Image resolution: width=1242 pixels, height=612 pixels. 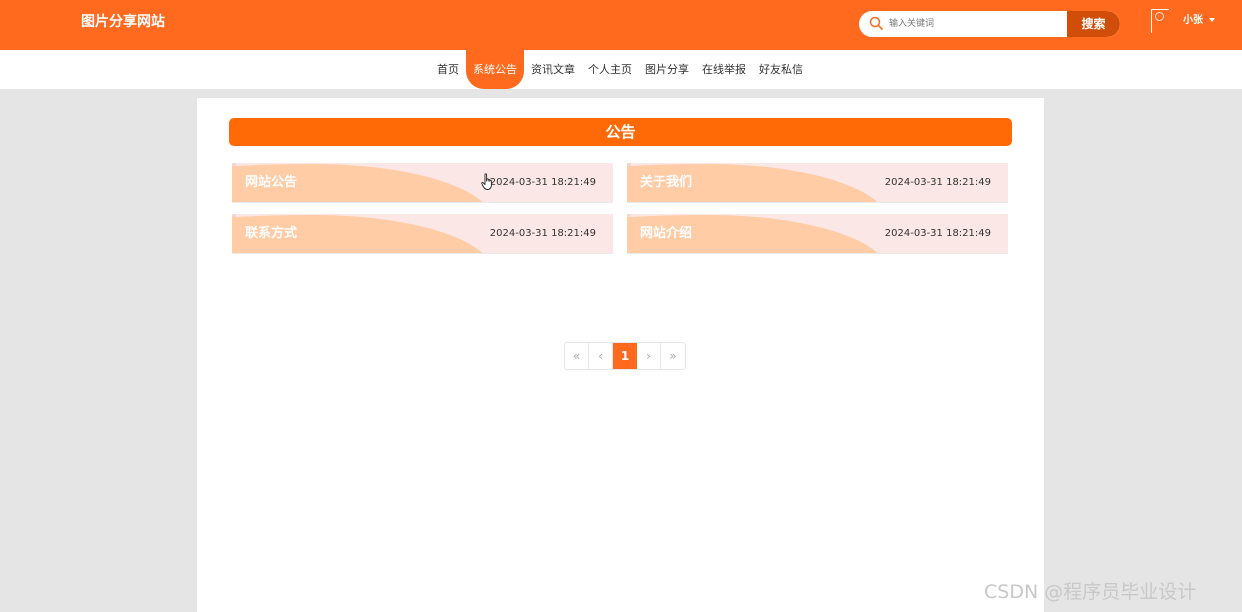 I want to click on main-nav: 首页 系统公告 资讯文章 个人主页 图片分享 在线举报 好友私信, so click(x=621, y=69).